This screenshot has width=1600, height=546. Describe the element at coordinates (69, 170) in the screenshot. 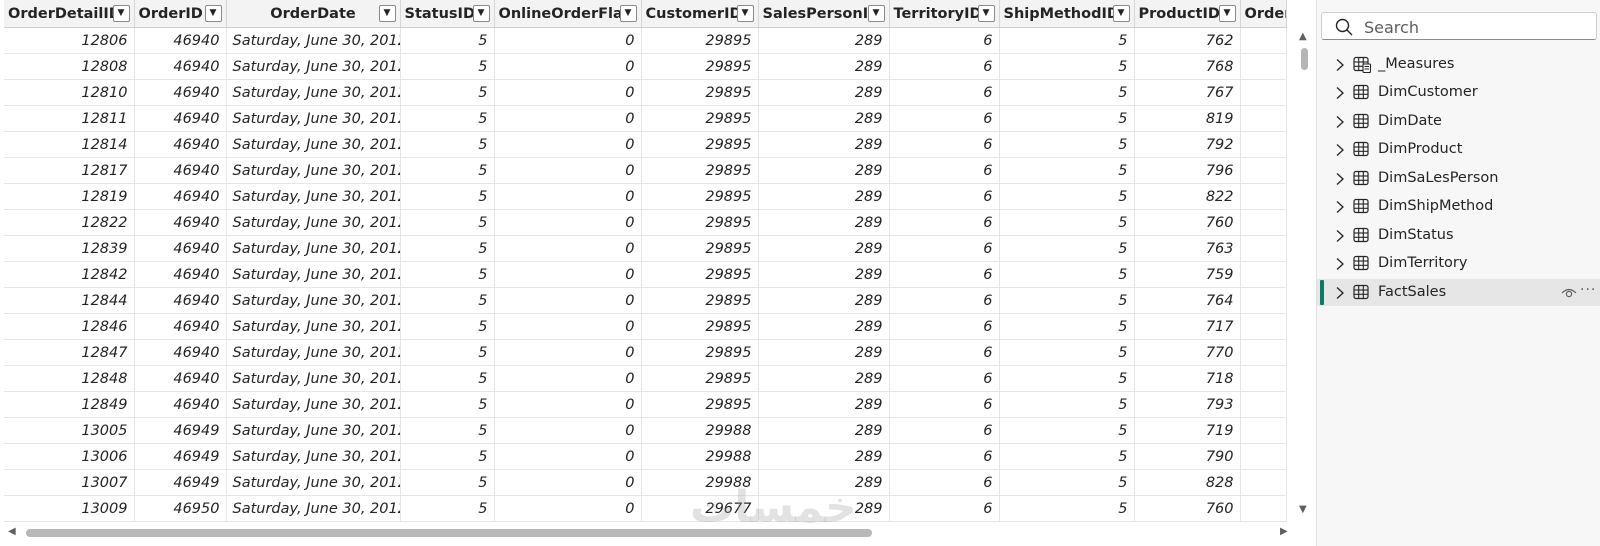

I see `table-cell: 12817` at that location.